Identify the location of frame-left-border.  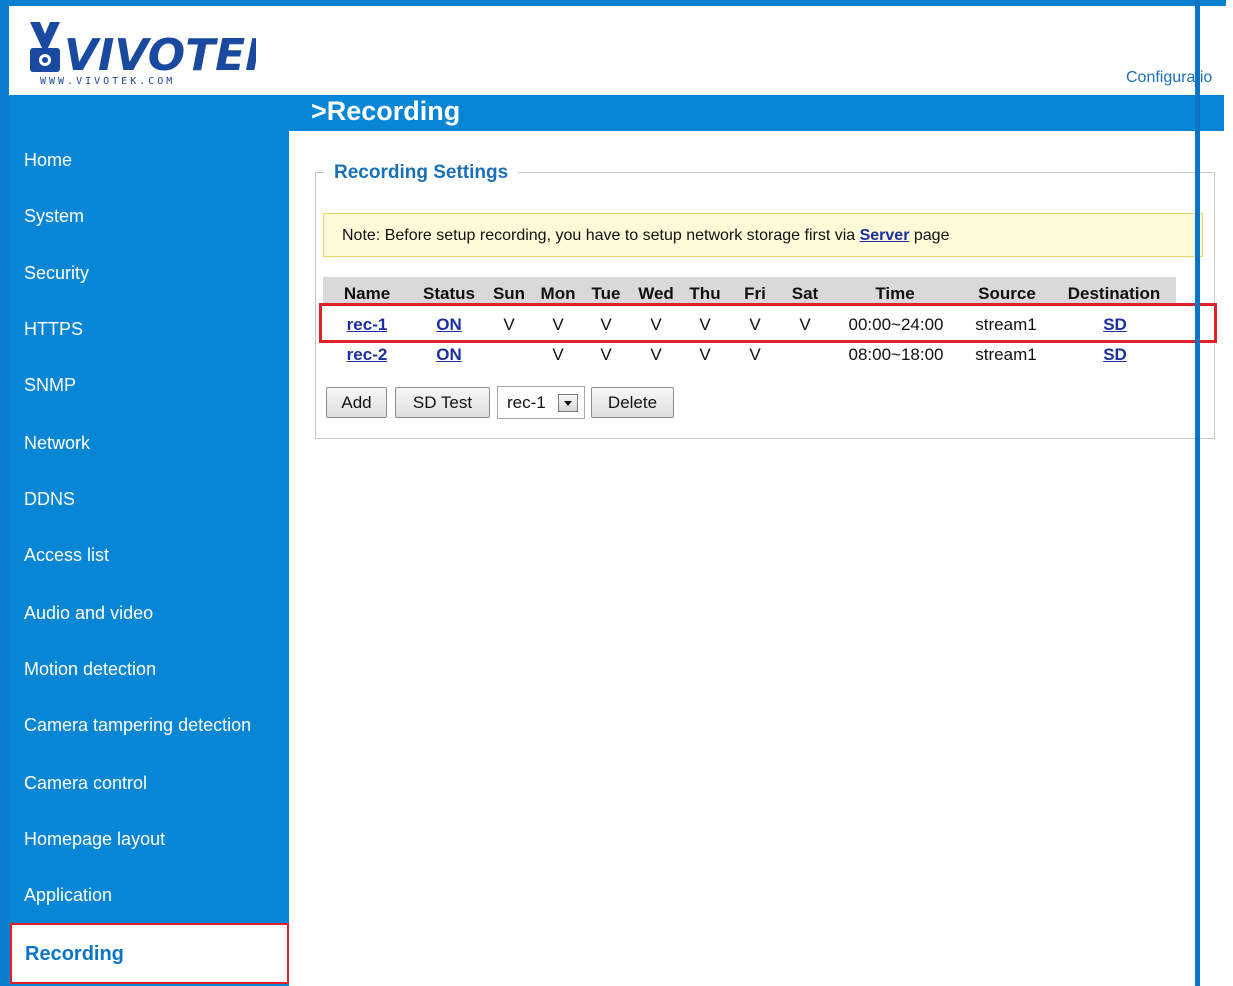
(4, 493).